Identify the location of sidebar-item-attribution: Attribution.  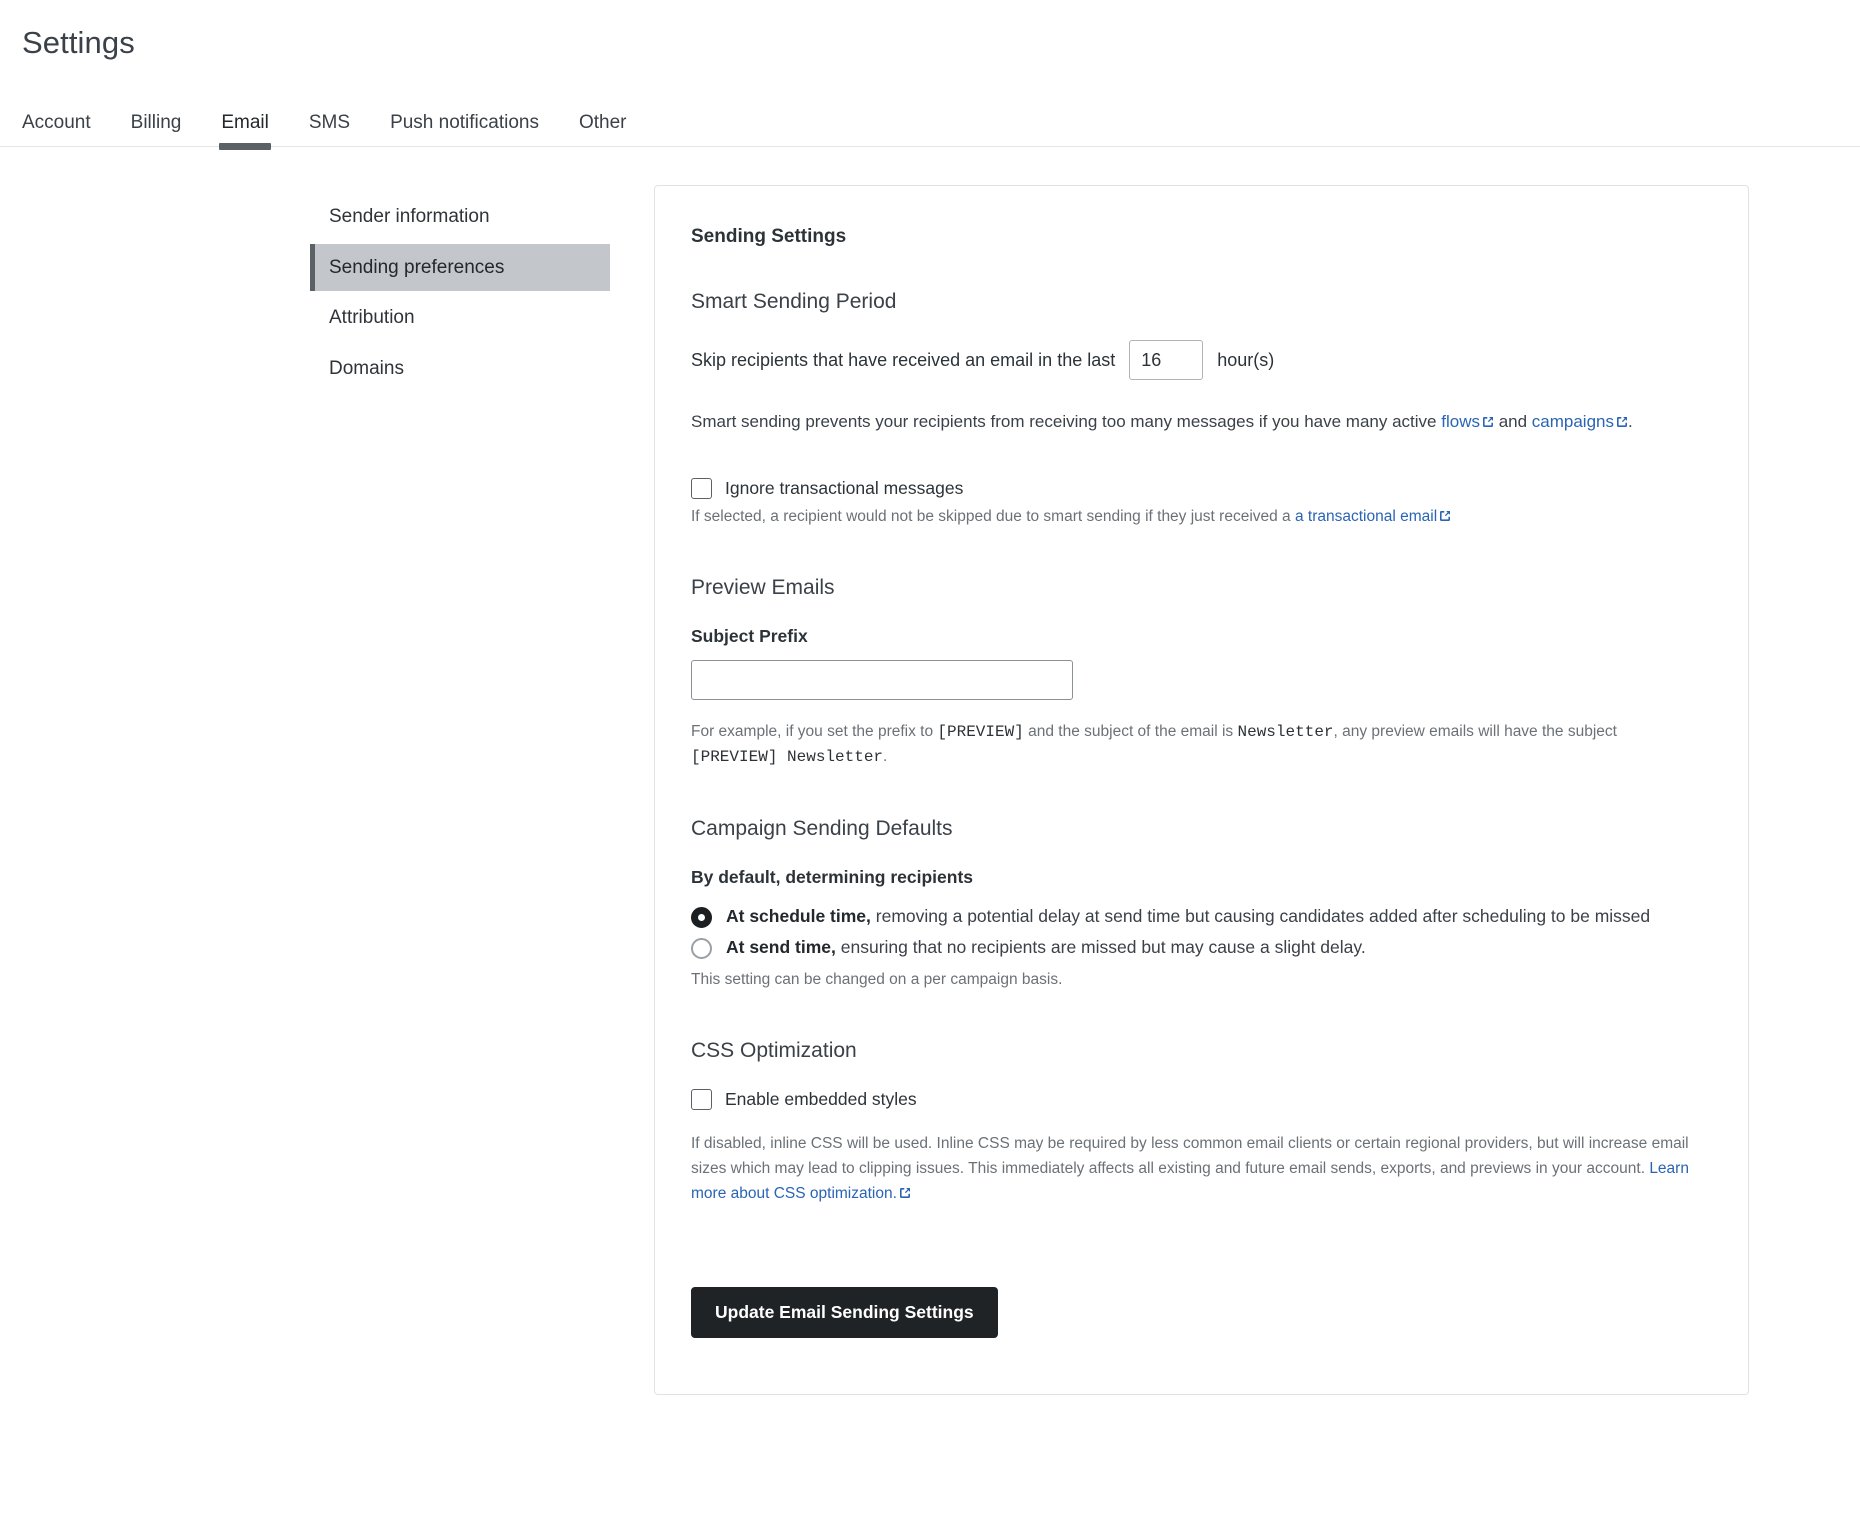
(460, 318).